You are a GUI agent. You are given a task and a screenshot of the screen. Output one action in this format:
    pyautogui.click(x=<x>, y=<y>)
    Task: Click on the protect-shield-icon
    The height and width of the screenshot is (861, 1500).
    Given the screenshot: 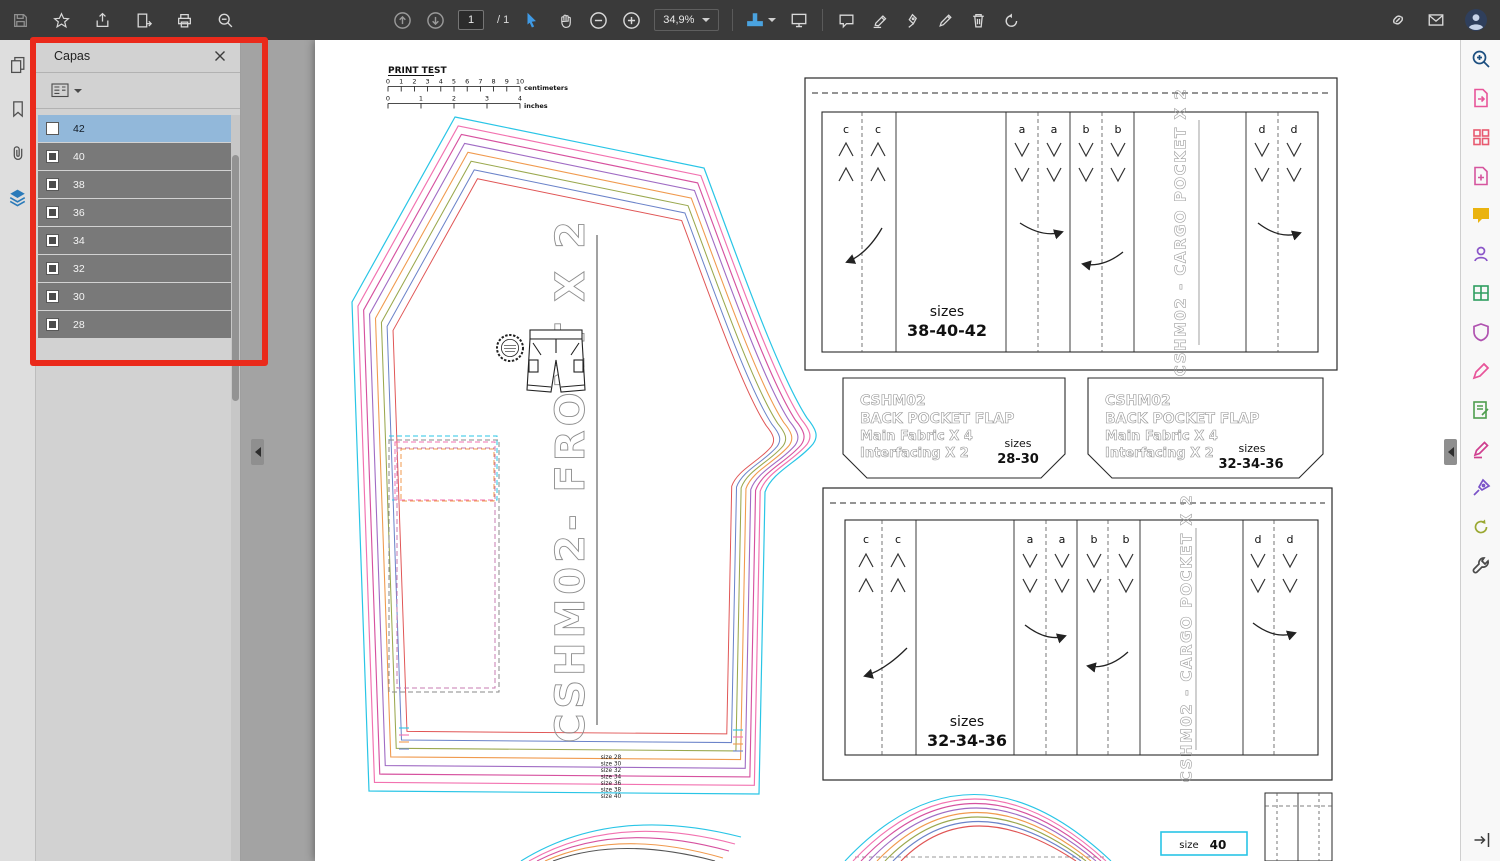 What is the action you would take?
    pyautogui.click(x=1480, y=331)
    